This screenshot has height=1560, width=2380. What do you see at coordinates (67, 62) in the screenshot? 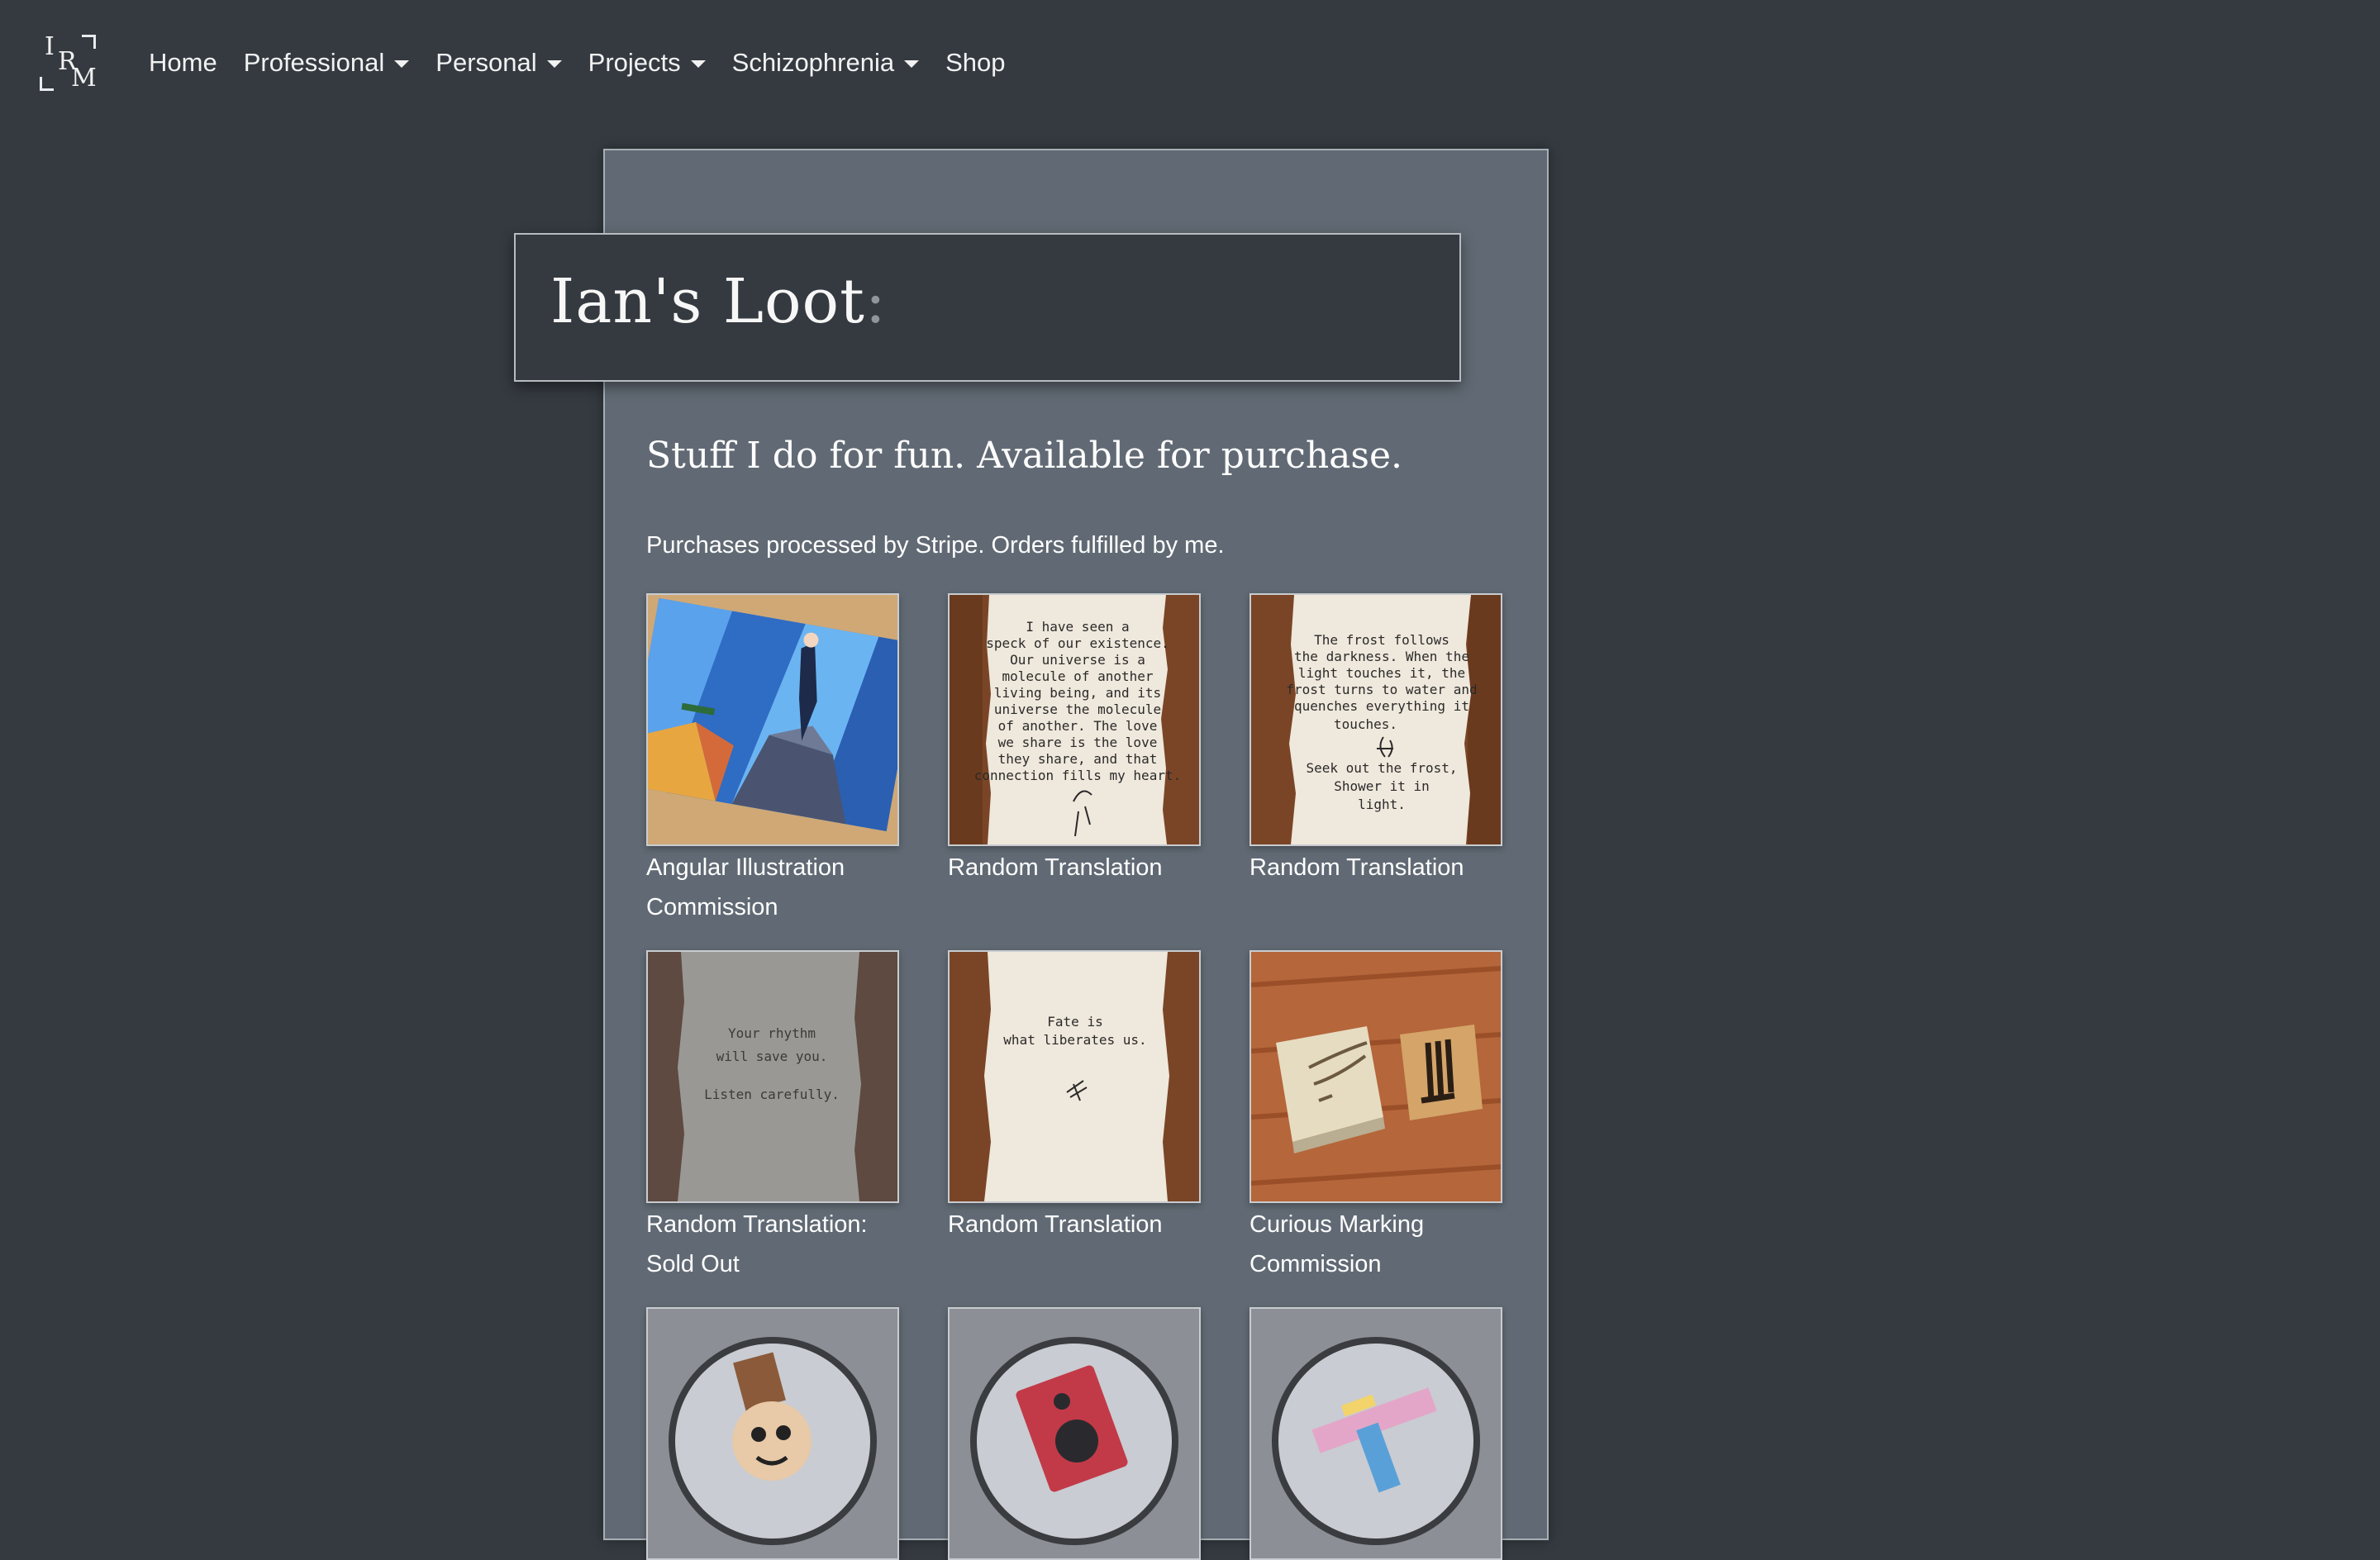
I see `site-logo: I R M` at bounding box center [67, 62].